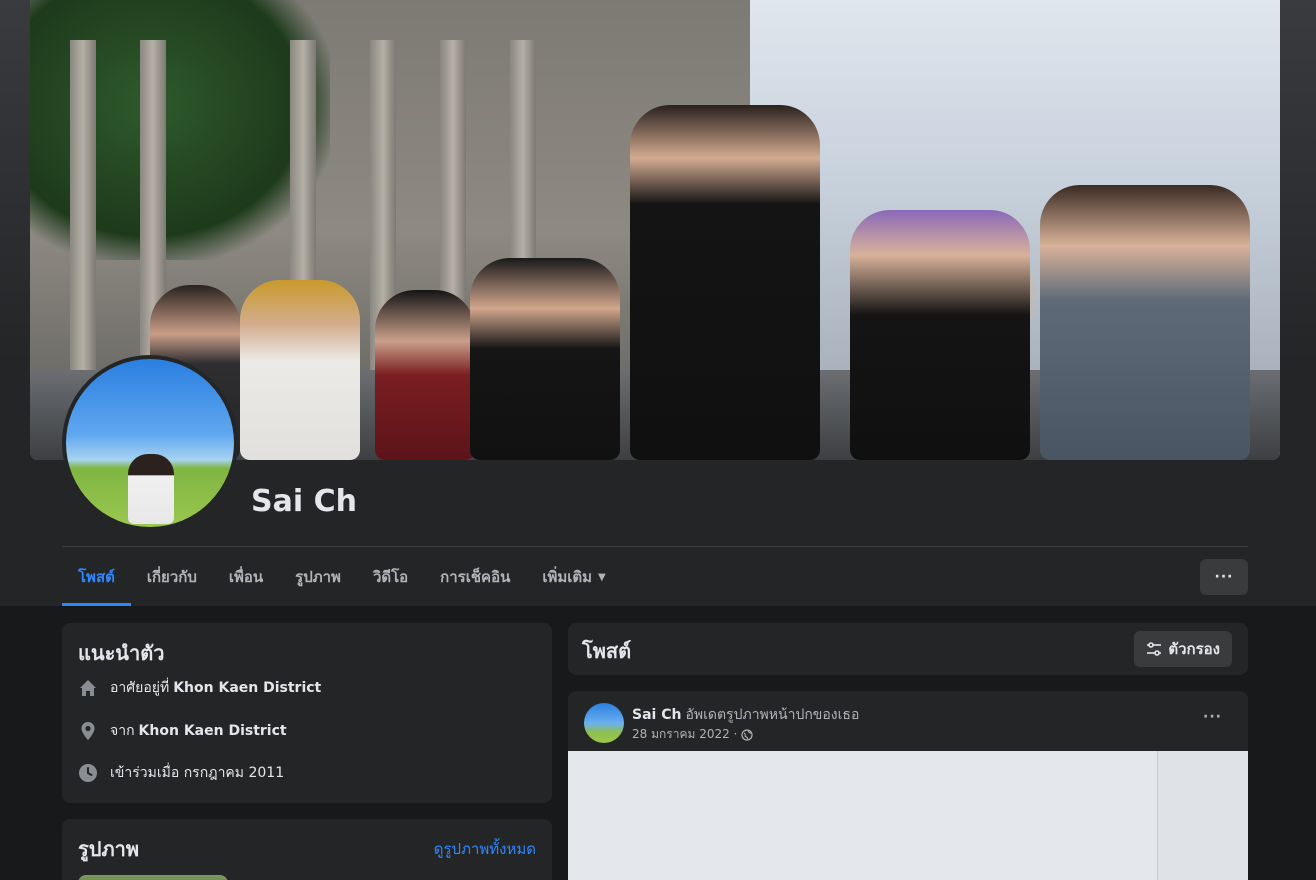 The width and height of the screenshot is (1316, 880). I want to click on tab-label: เพื่อน, so click(246, 577).